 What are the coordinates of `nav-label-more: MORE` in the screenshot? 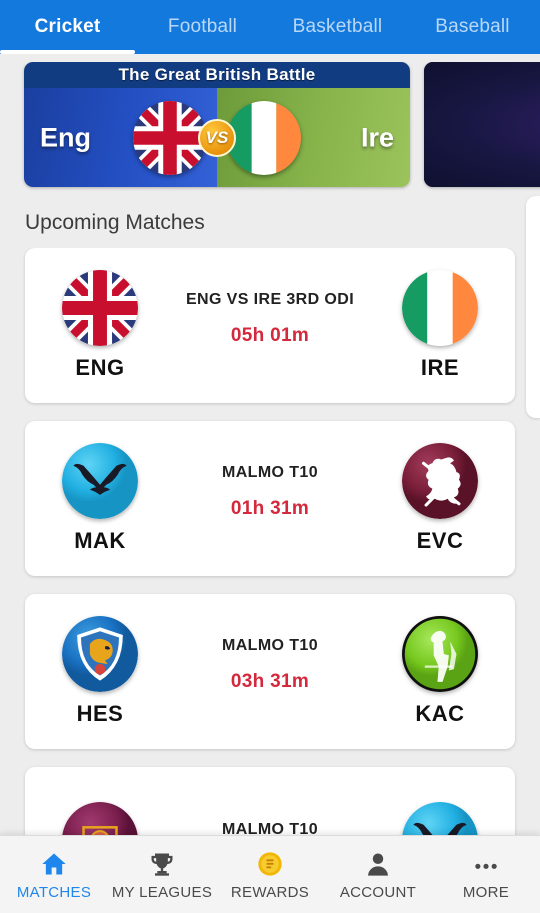 It's located at (486, 892).